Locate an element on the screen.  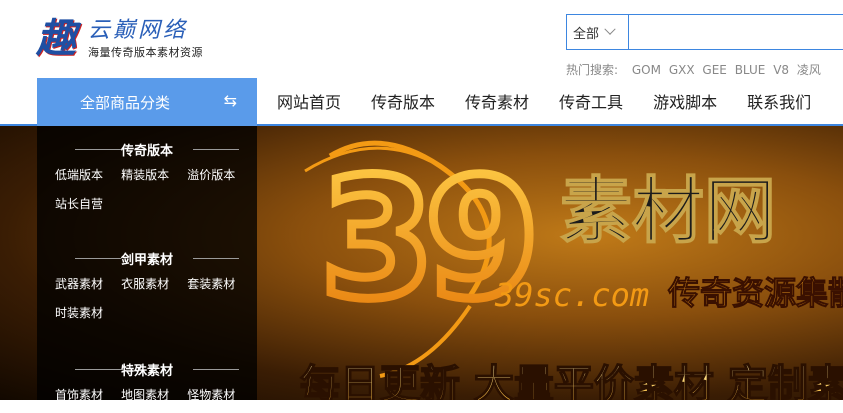
hot-search: 热门搜索: GOM GXX GEE BLUE V8 凌风 is located at coordinates (695, 69).